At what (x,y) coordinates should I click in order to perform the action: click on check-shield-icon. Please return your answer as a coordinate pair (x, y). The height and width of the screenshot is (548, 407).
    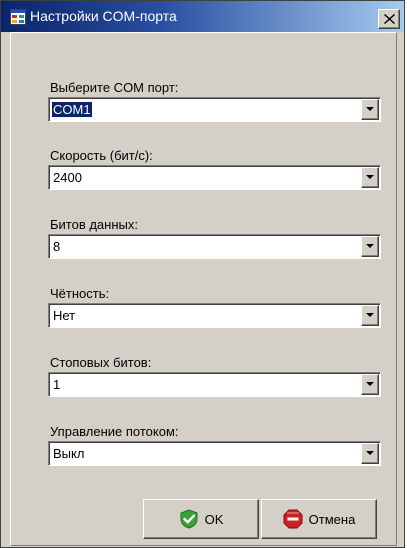
    Looking at the image, I should click on (189, 519).